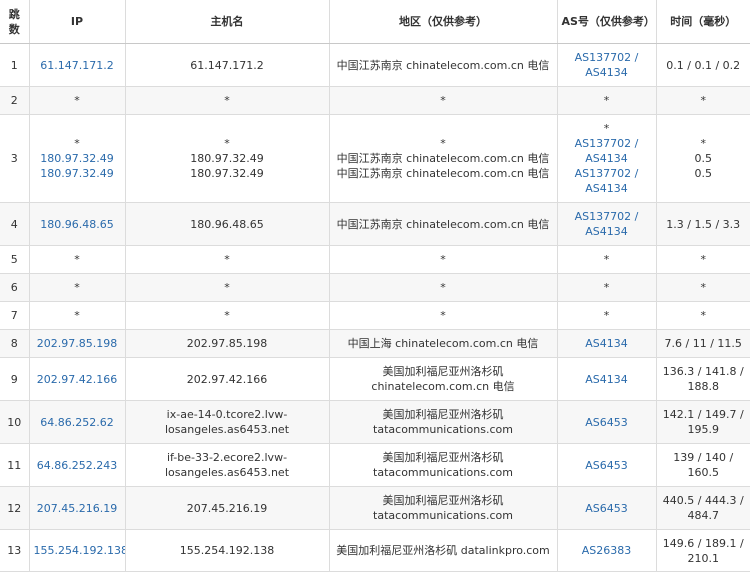 Image resolution: width=750 pixels, height=572 pixels. Describe the element at coordinates (607, 550) in the screenshot. I see `asn-link: AS26383` at that location.